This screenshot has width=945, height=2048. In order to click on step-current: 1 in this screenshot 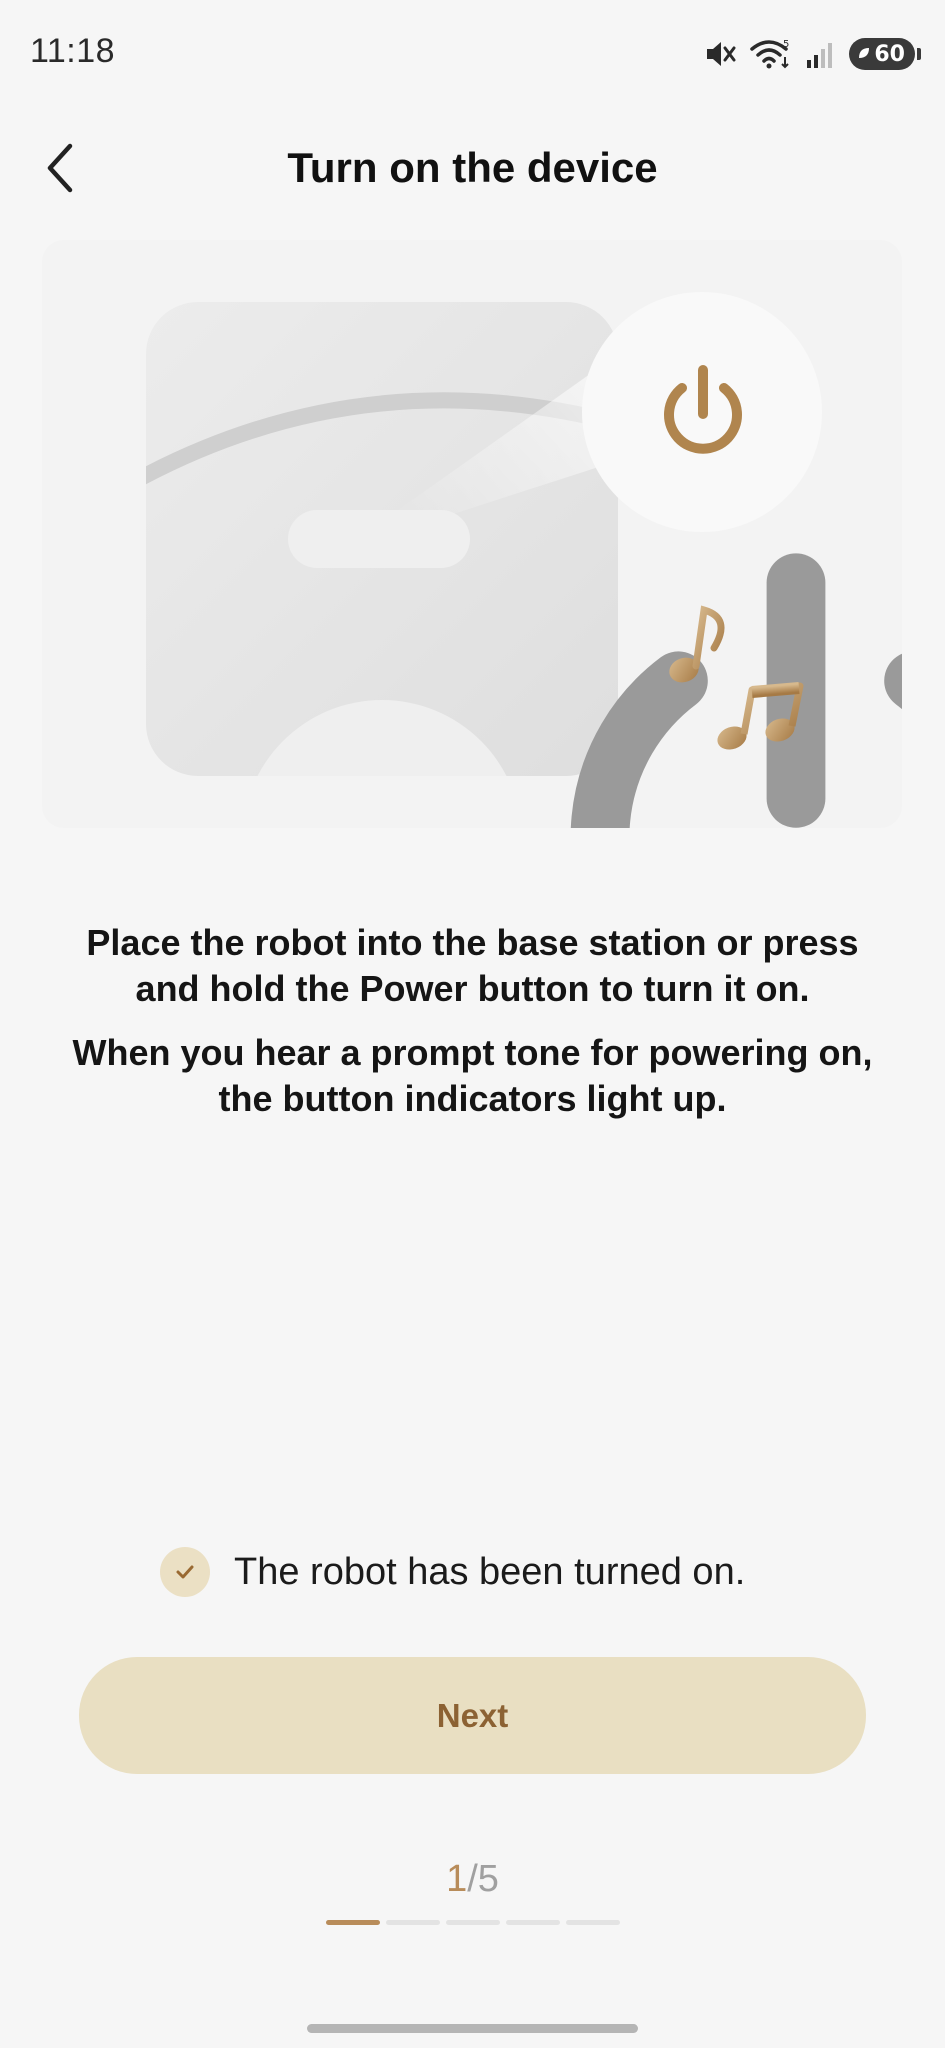, I will do `click(457, 1879)`.